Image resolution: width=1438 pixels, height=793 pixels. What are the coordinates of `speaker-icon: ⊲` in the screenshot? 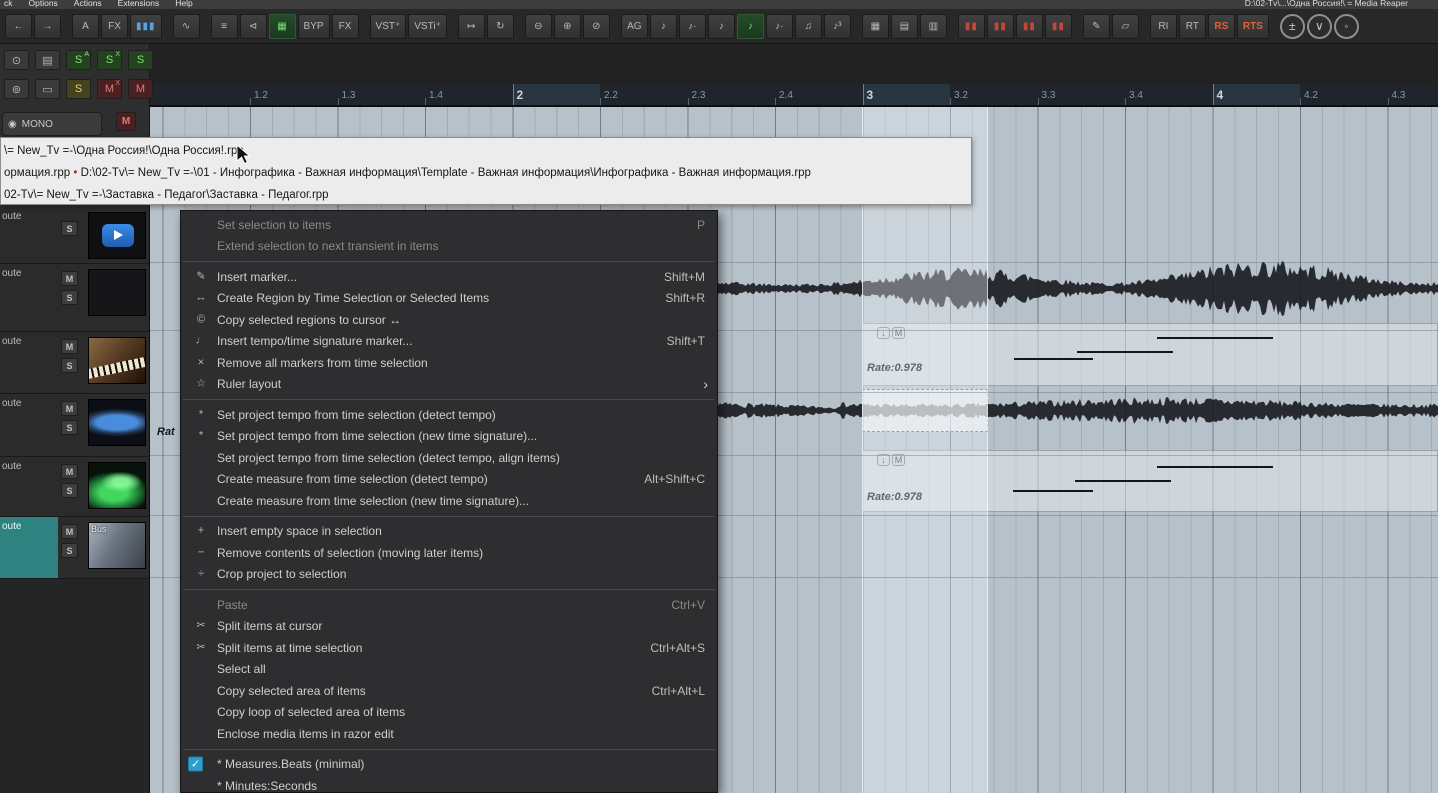 It's located at (253, 26).